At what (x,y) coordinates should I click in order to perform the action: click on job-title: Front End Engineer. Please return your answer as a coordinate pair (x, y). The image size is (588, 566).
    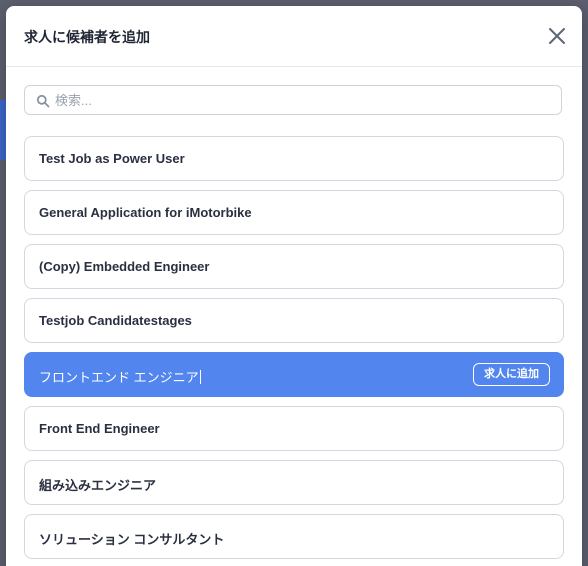
    Looking at the image, I should click on (99, 428).